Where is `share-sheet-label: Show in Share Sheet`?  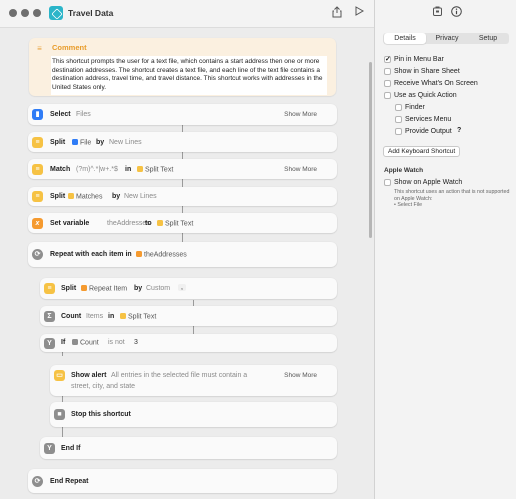 share-sheet-label: Show in Share Sheet is located at coordinates (427, 71).